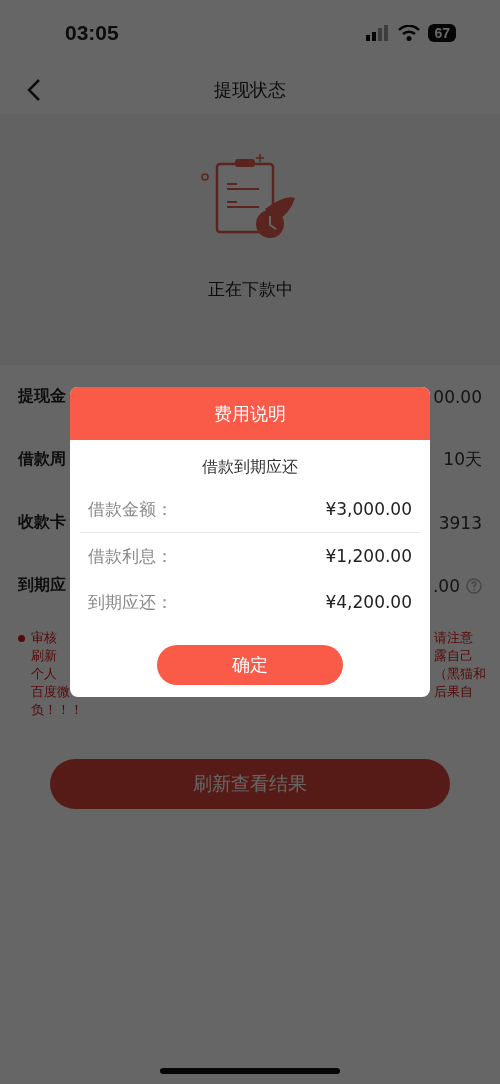 The height and width of the screenshot is (1084, 500). I want to click on row-label: 收款卡, so click(42, 522).